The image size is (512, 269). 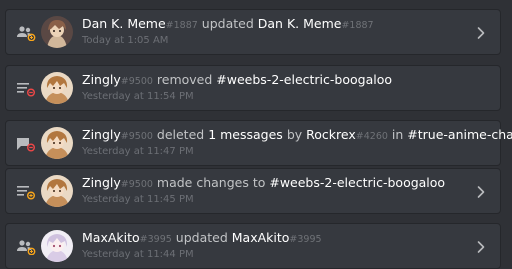 What do you see at coordinates (184, 79) in the screenshot?
I see `action-verb: removed` at bounding box center [184, 79].